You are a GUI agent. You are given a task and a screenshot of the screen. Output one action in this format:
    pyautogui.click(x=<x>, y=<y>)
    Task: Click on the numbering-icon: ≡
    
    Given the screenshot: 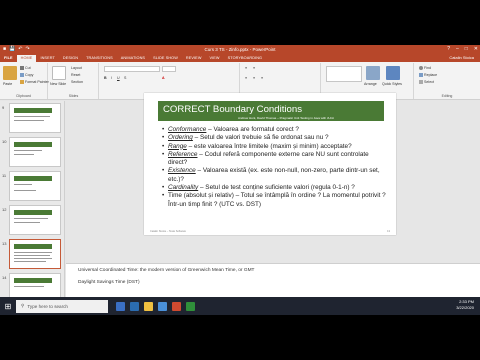 What is the action you would take?
    pyautogui.click(x=254, y=68)
    